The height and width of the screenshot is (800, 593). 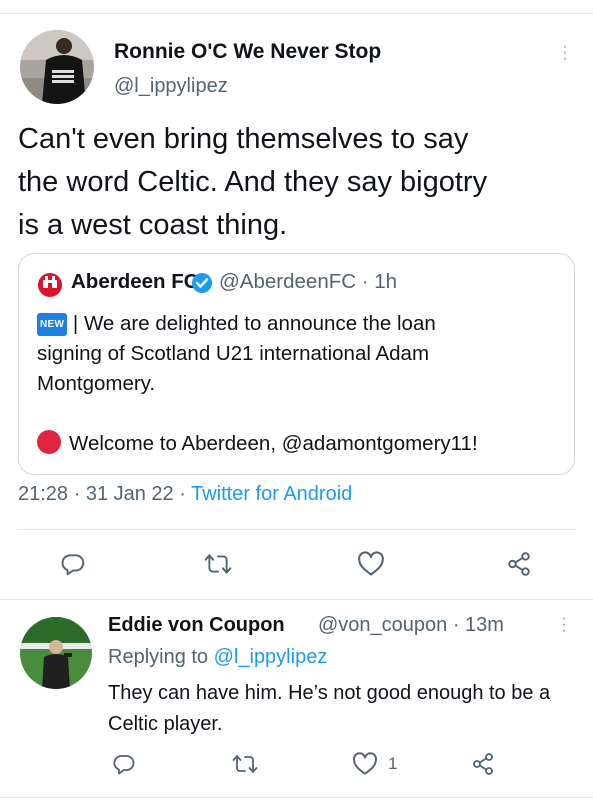 What do you see at coordinates (393, 763) in the screenshot?
I see `like-count: 1` at bounding box center [393, 763].